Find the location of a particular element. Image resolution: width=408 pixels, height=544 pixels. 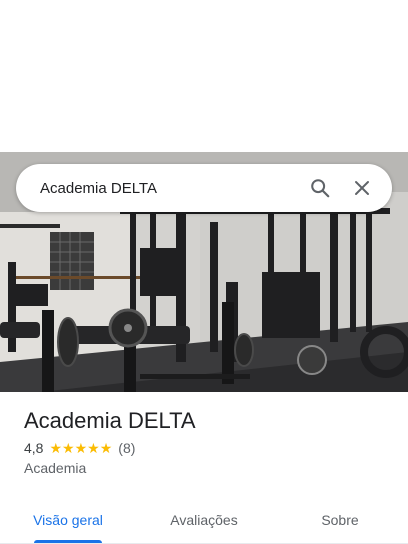

tab-about: Sobre is located at coordinates (340, 519).